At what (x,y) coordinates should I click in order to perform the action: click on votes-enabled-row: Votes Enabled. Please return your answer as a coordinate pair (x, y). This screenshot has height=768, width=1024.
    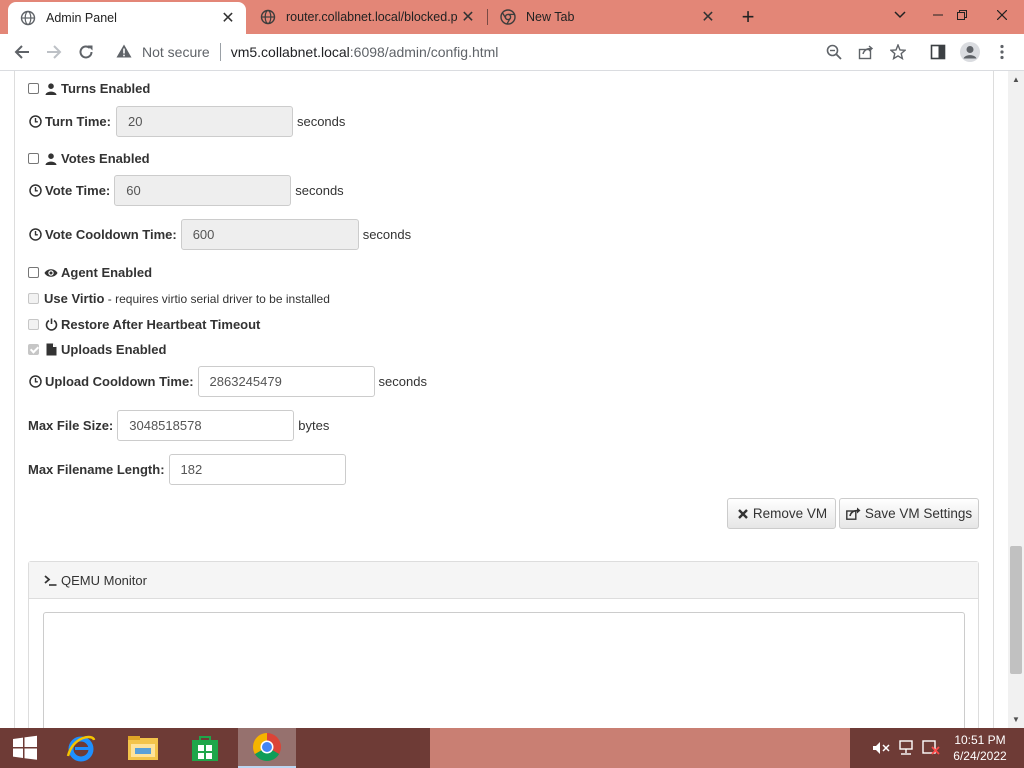
    Looking at the image, I should click on (89, 158).